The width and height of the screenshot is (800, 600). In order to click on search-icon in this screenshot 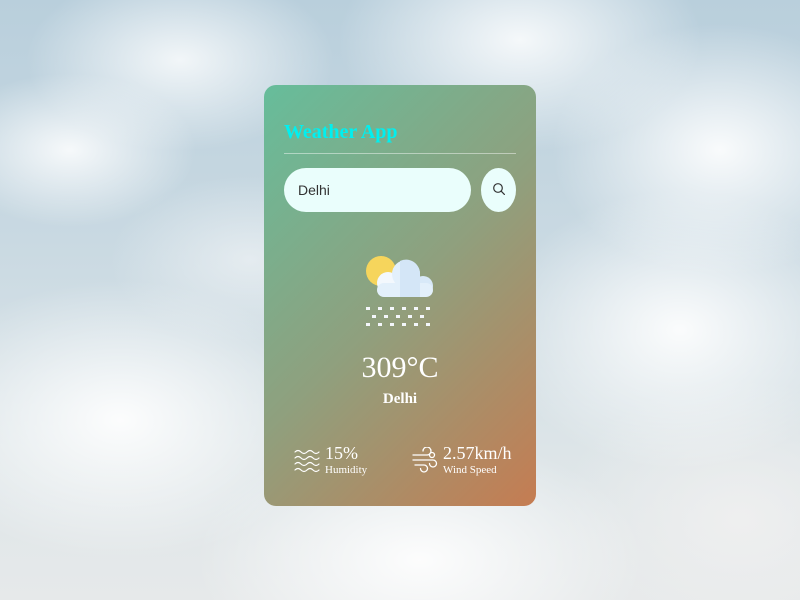, I will do `click(499, 190)`.